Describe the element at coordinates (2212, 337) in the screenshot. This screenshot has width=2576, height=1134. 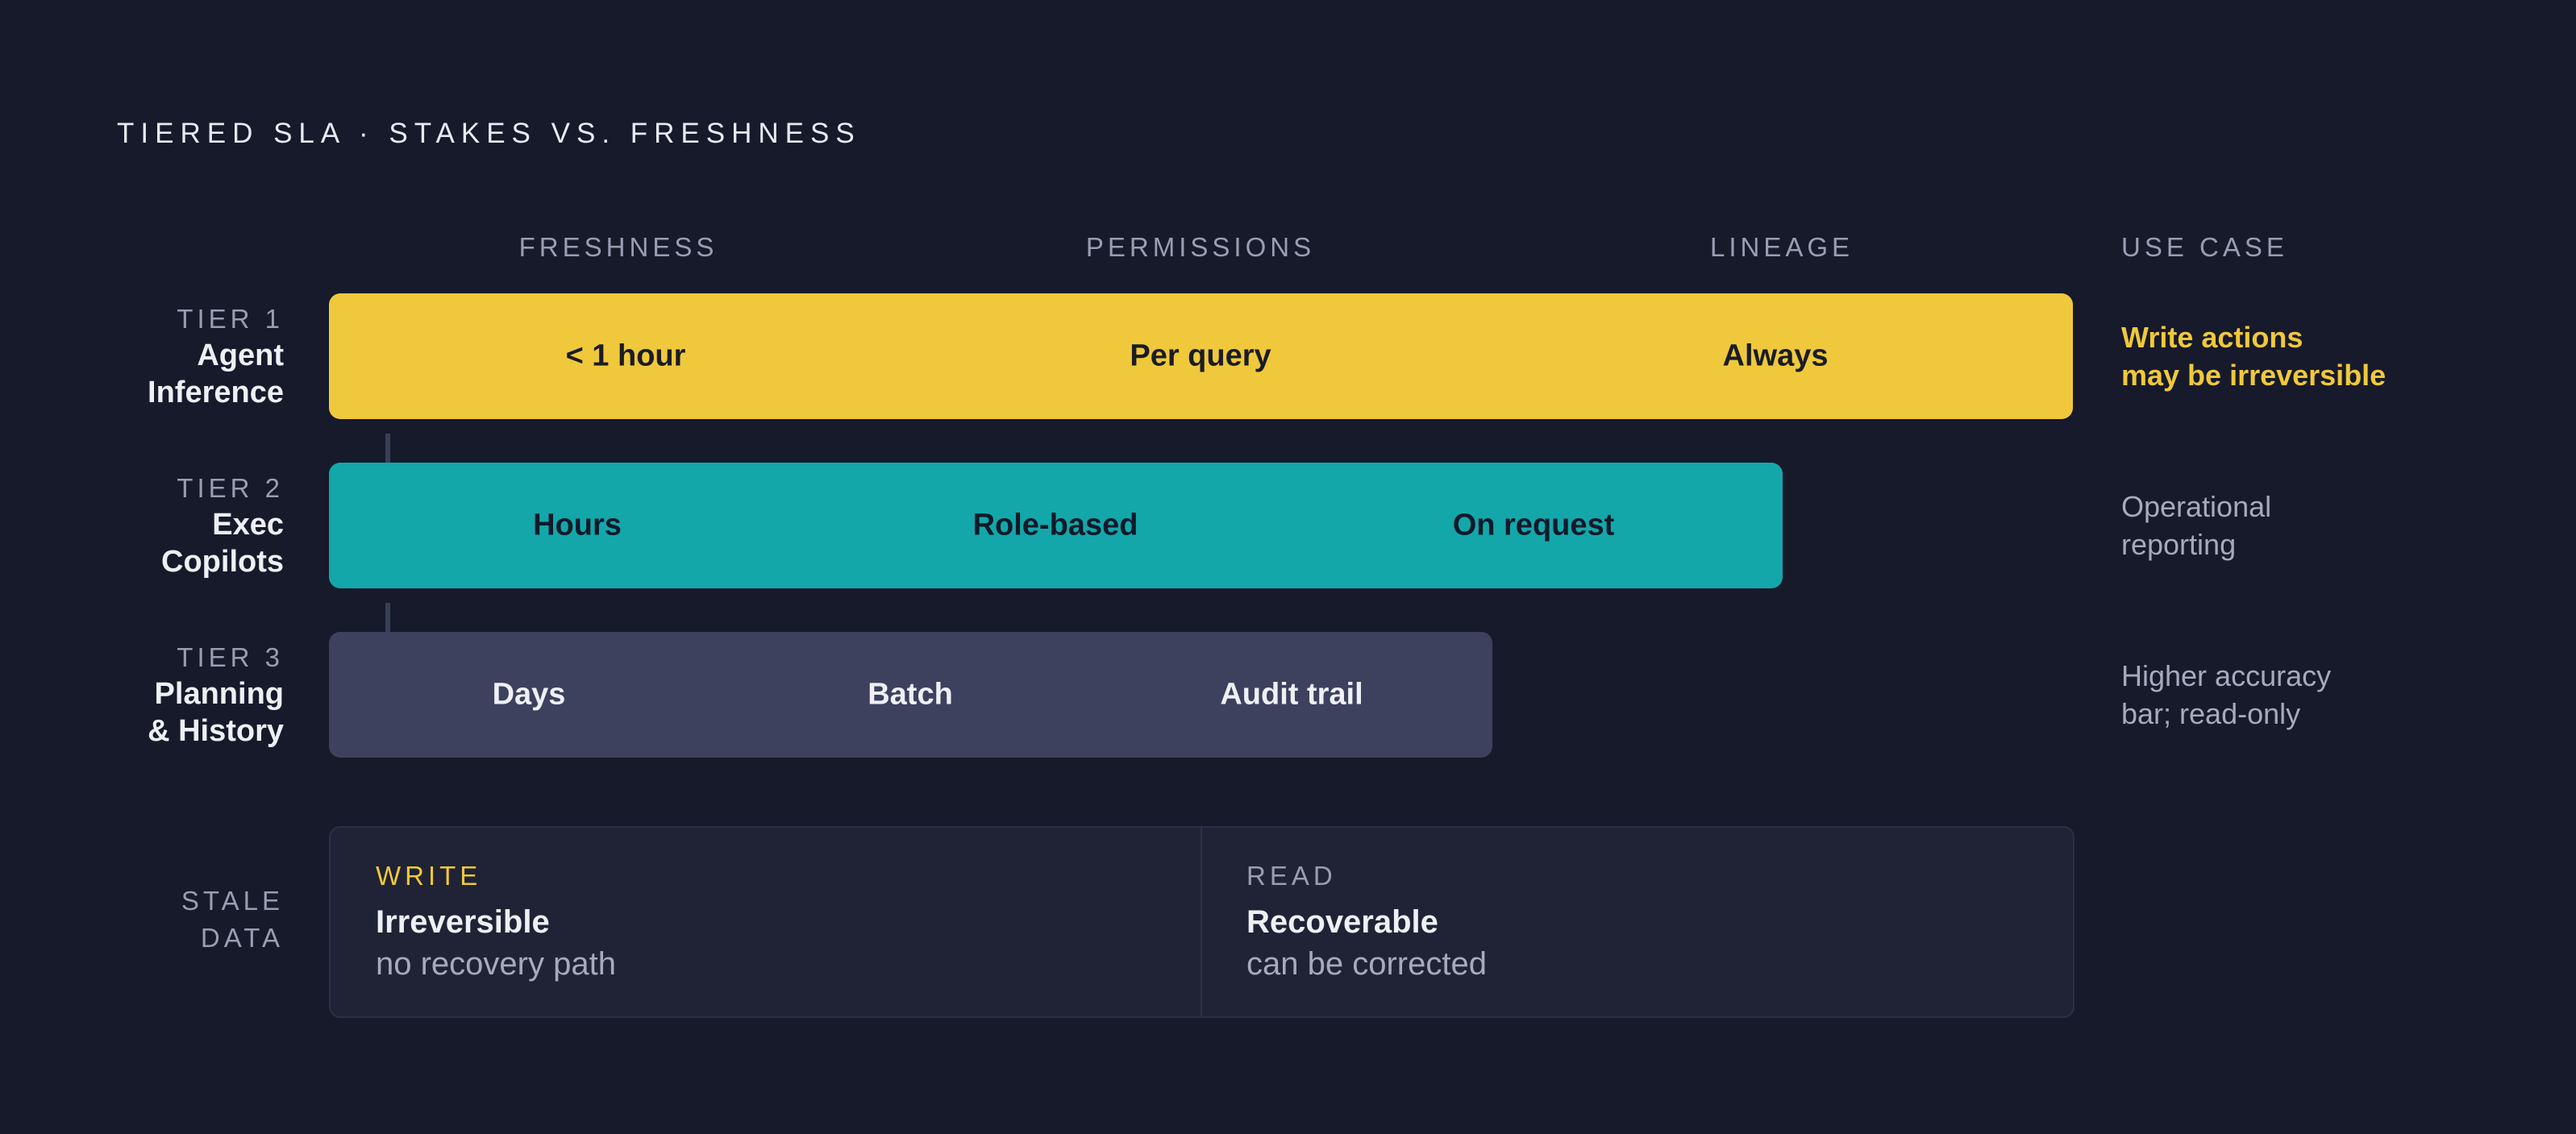
I see `tier-1-use-case-line1: Write actions` at that location.